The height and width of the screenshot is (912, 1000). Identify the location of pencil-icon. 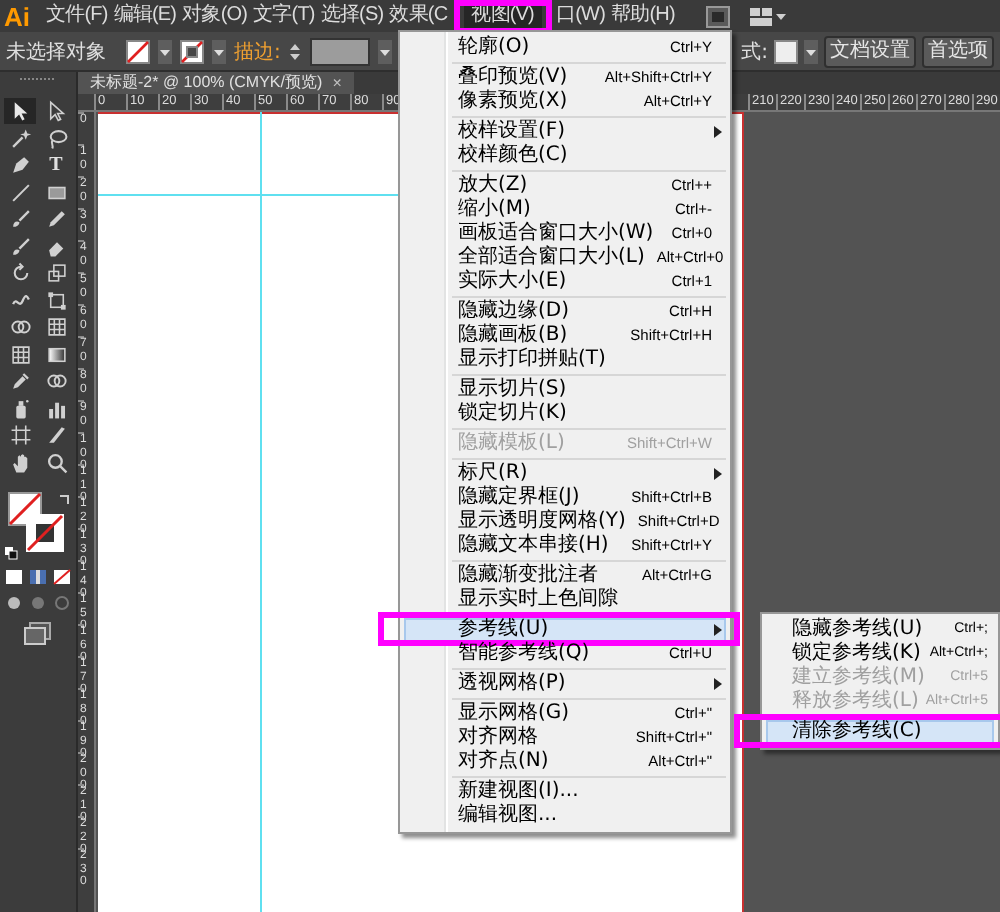
(56, 219).